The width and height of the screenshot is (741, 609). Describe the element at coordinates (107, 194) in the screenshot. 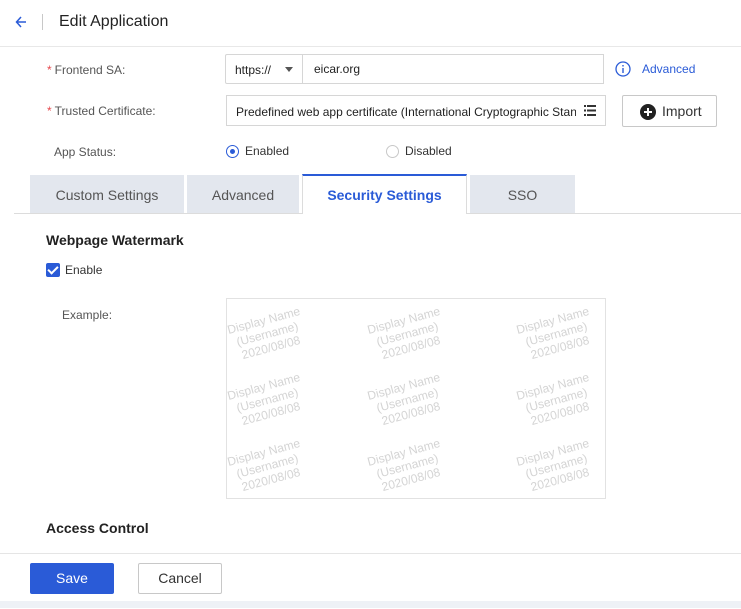

I see `tab-custom-settings: Custom Settings` at that location.